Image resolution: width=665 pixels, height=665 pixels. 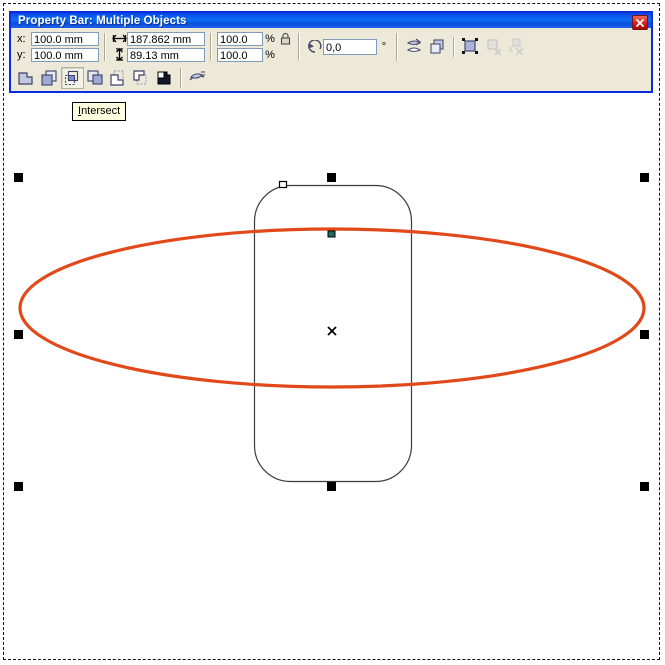 I want to click on wrap-text-icon, so click(x=494, y=47).